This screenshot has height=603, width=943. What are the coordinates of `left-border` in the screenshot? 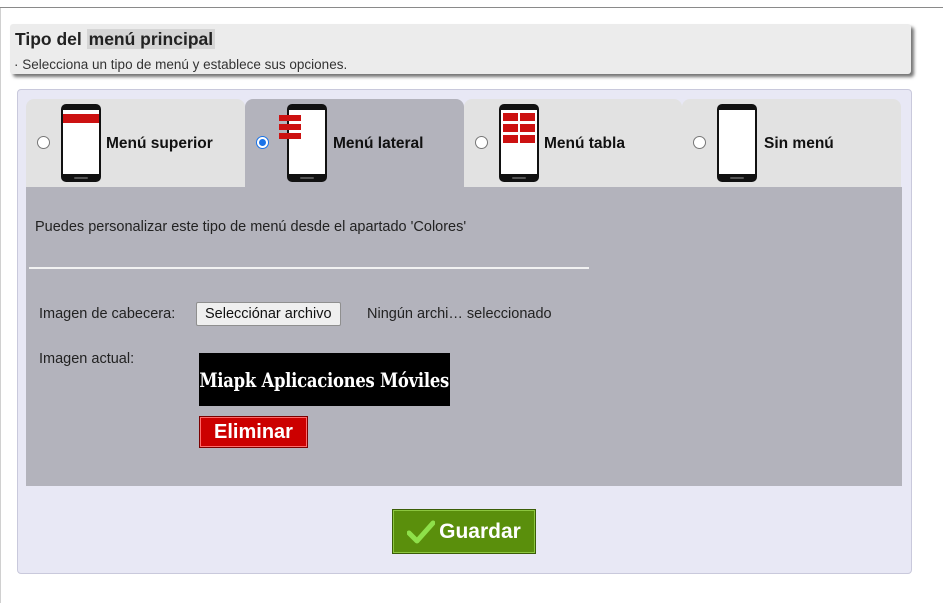 It's located at (0, 305).